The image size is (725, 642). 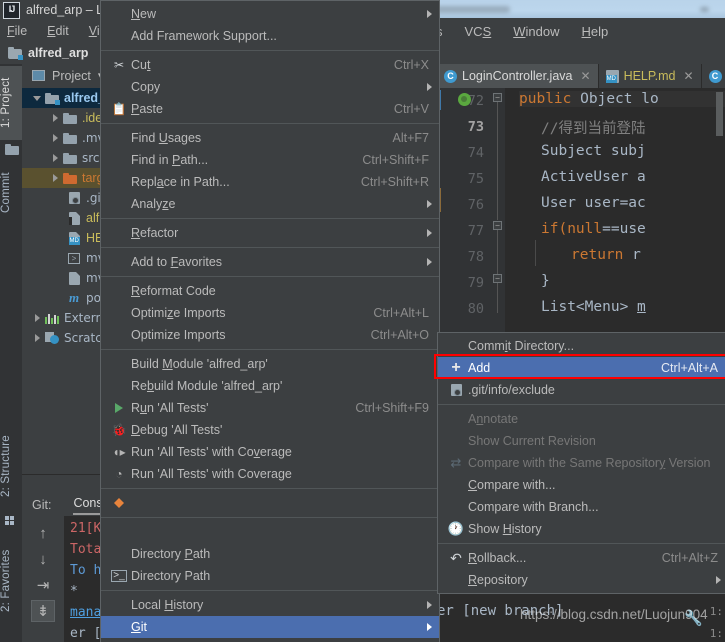 I want to click on project-view-icon, so click(x=38, y=75).